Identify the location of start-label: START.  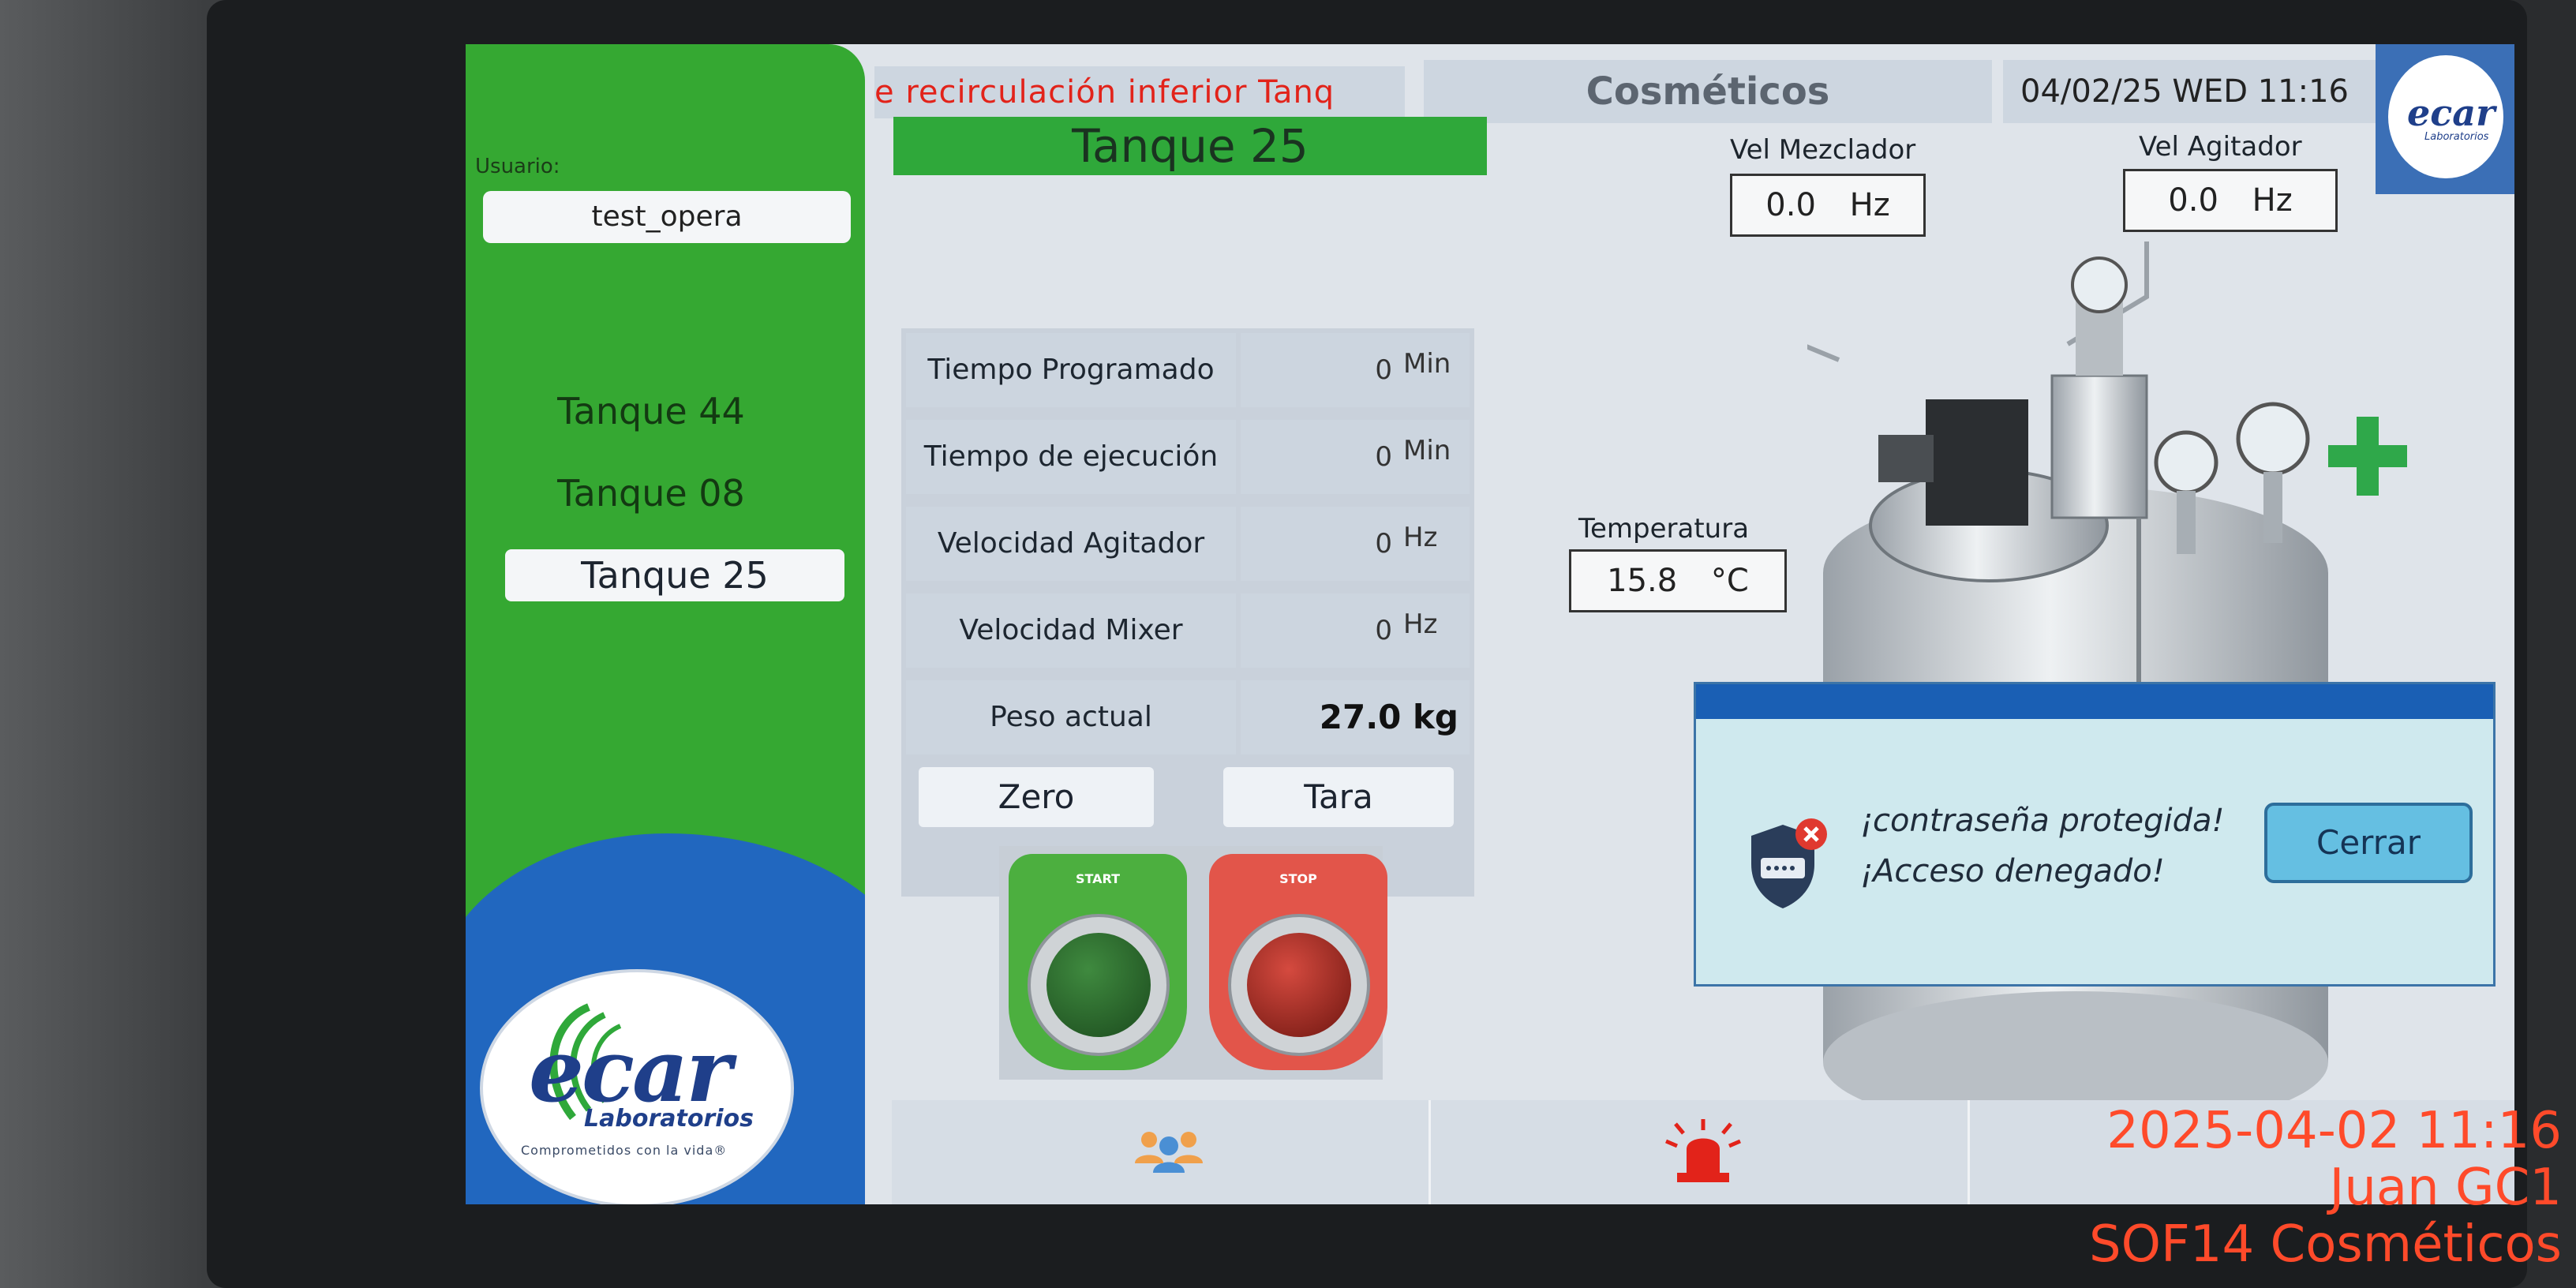
(1098, 878).